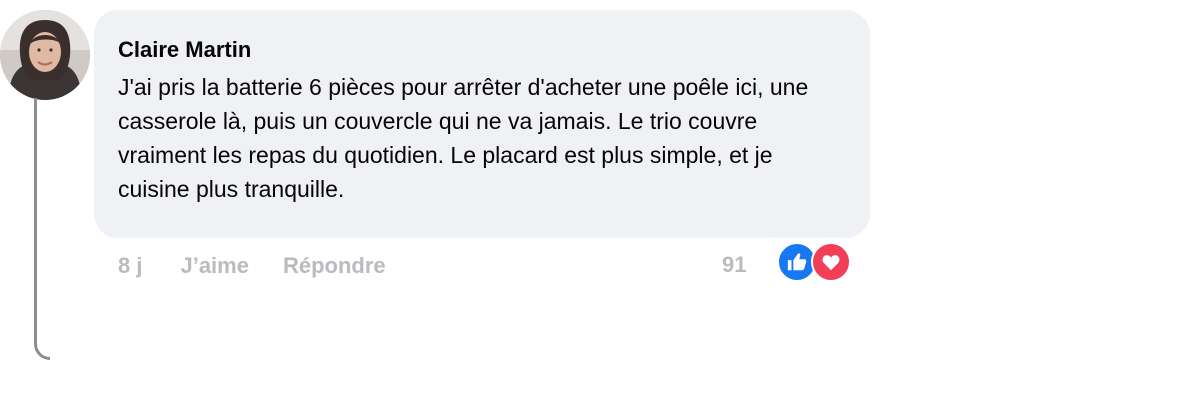  Describe the element at coordinates (42, 229) in the screenshot. I see `thread-connector-line` at that location.